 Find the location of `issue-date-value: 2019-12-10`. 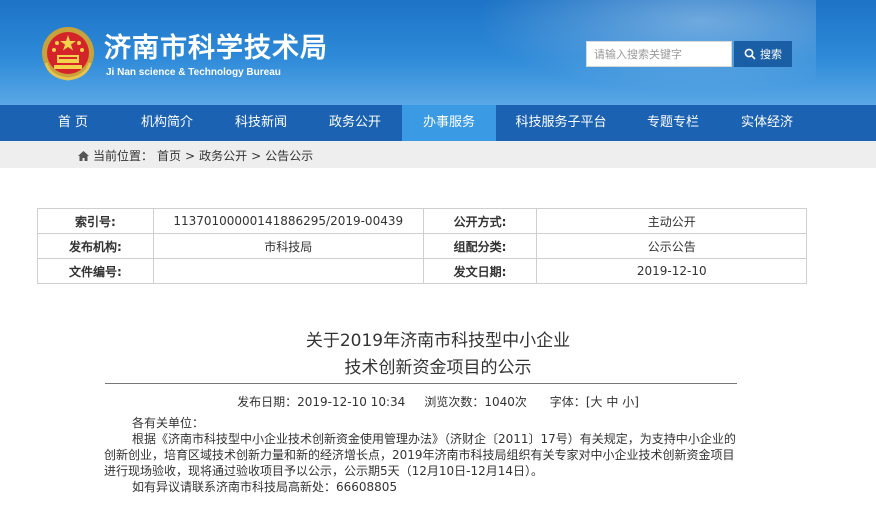

issue-date-value: 2019-12-10 is located at coordinates (671, 271).